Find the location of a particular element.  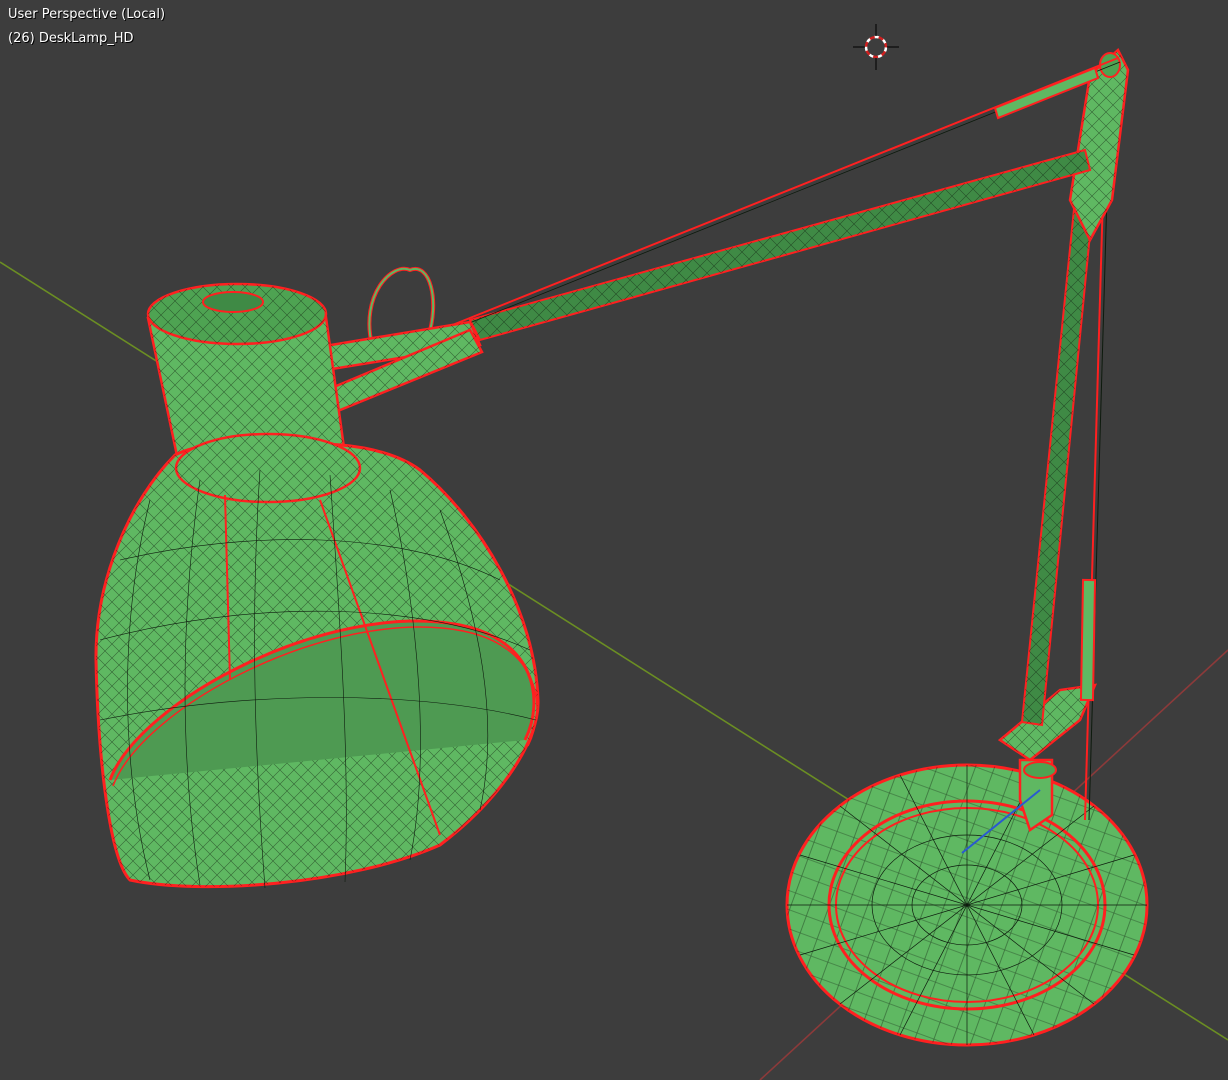

lamp-base is located at coordinates (967, 905).